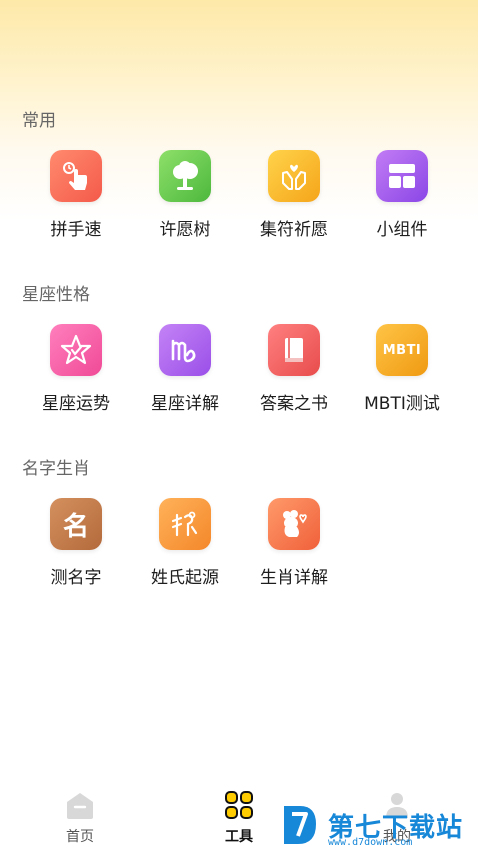 Image resolution: width=478 pixels, height=850 pixels. Describe the element at coordinates (185, 230) in the screenshot. I see `tool-label: 许愿树` at that location.